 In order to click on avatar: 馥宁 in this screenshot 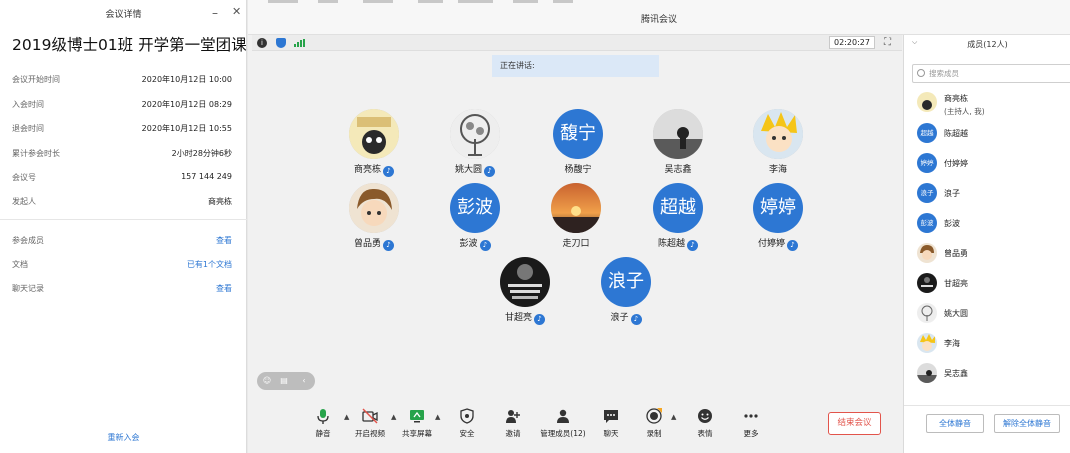, I will do `click(578, 134)`.